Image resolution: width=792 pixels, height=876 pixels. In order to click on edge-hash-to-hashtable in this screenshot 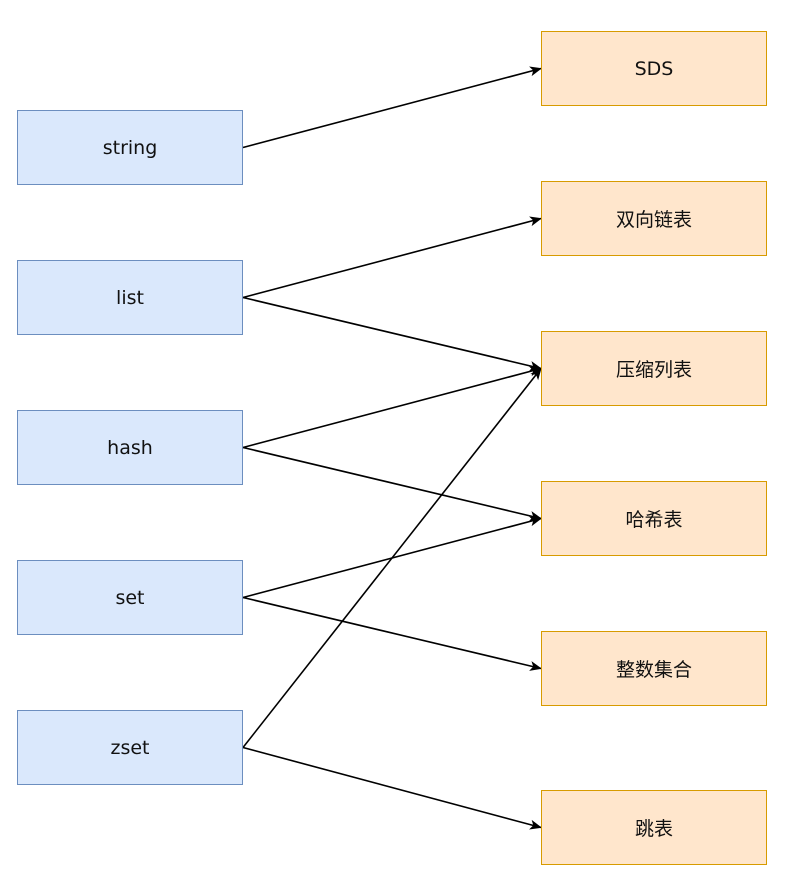, I will do `click(392, 483)`.